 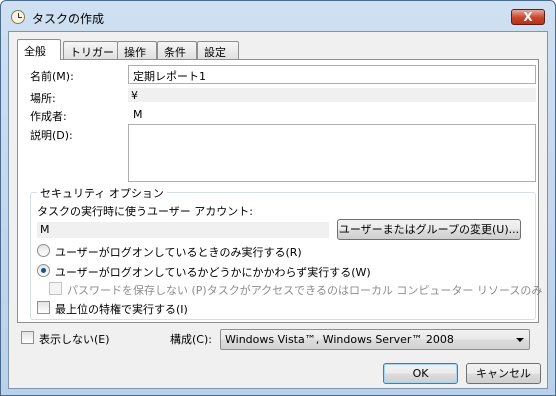 What do you see at coordinates (39, 49) in the screenshot?
I see `tab-general: 全般` at bounding box center [39, 49].